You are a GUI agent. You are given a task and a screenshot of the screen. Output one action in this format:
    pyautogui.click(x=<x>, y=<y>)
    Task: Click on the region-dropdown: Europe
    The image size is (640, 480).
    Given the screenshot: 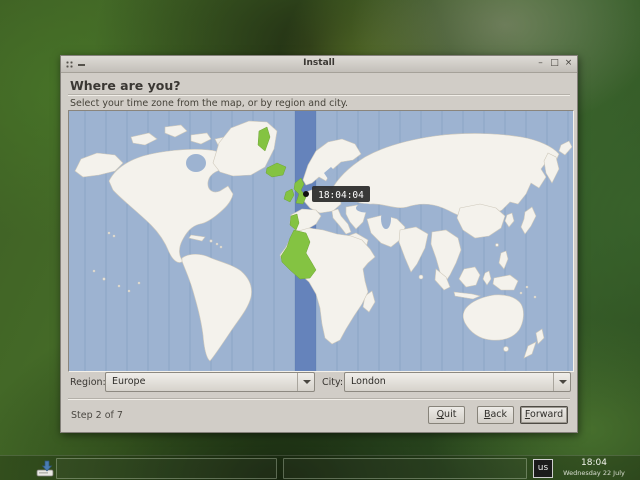 What is the action you would take?
    pyautogui.click(x=210, y=382)
    